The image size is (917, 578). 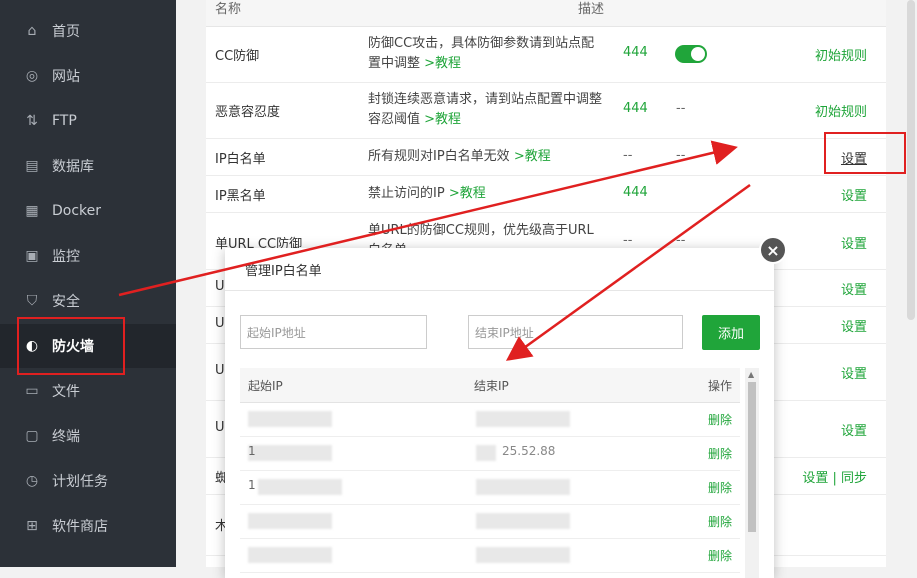 What do you see at coordinates (459, 156) in the screenshot?
I see `rule-desc: 所有规则对IP白名单无效 >教程` at bounding box center [459, 156].